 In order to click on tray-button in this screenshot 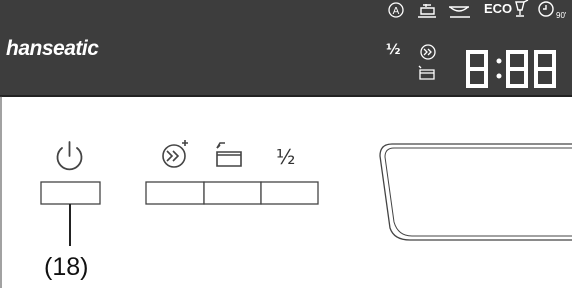, I will do `click(232, 193)`.